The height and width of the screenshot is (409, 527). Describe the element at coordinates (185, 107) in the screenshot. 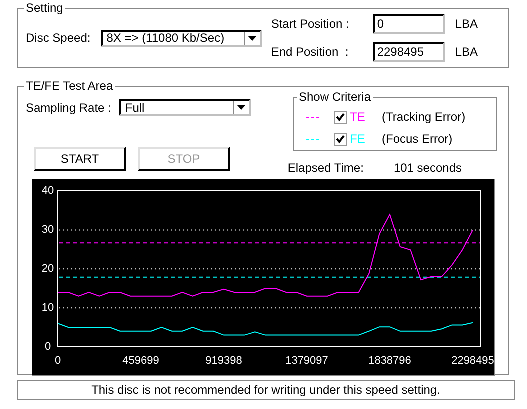

I see `sampling-rate-dropdown: Full` at that location.